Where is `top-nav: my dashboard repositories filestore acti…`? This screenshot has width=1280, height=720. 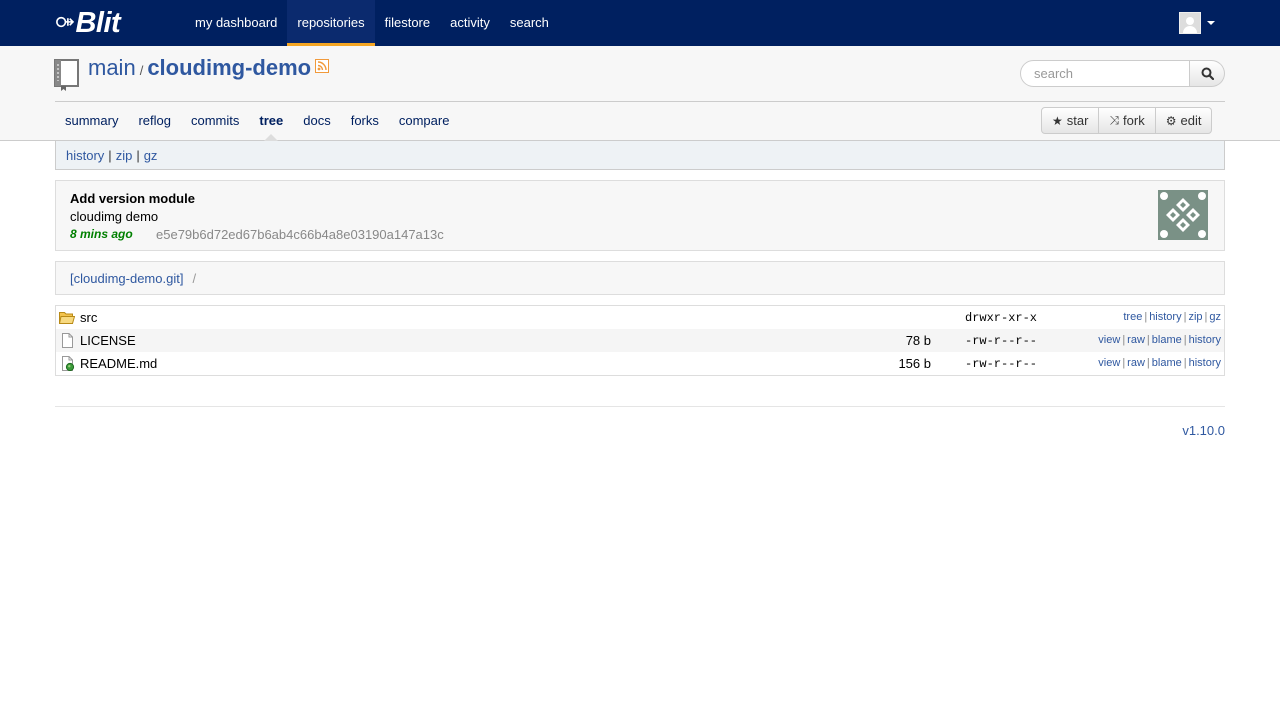
top-nav: my dashboard repositories filestore acti… is located at coordinates (372, 23).